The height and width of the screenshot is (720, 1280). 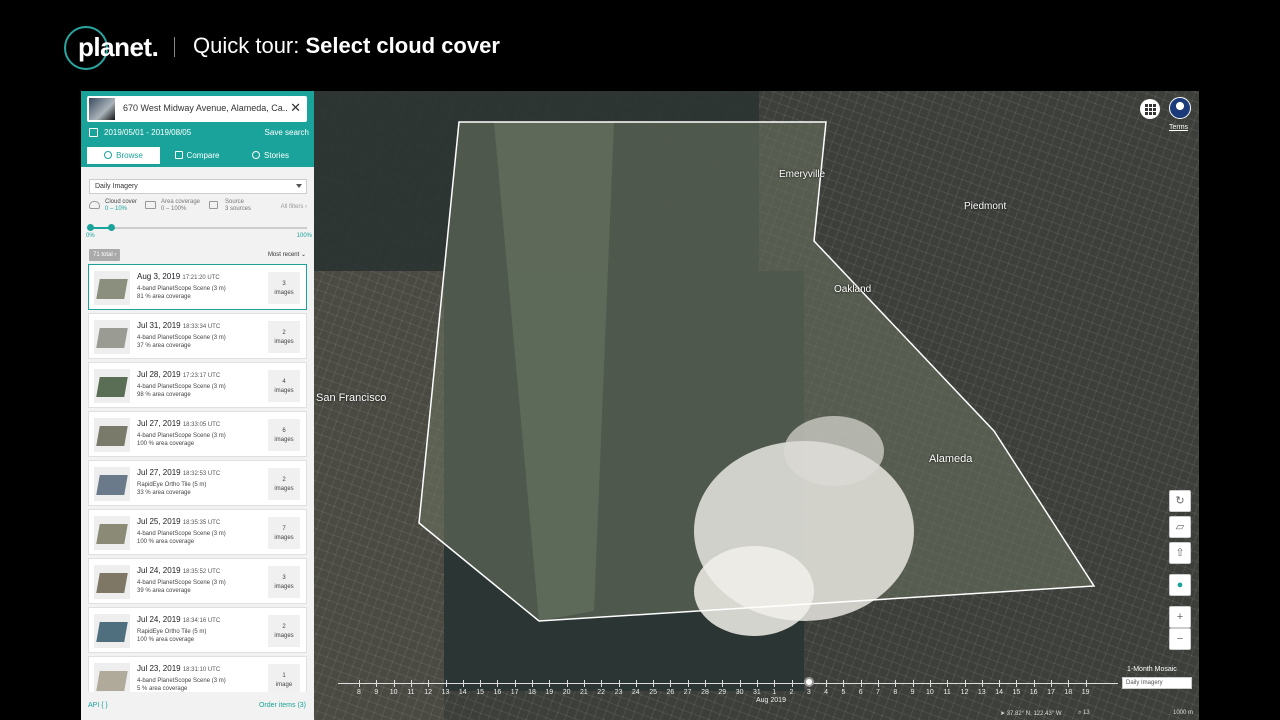 What do you see at coordinates (162, 689) in the screenshot?
I see `result-coverage: 5 % area coverage` at bounding box center [162, 689].